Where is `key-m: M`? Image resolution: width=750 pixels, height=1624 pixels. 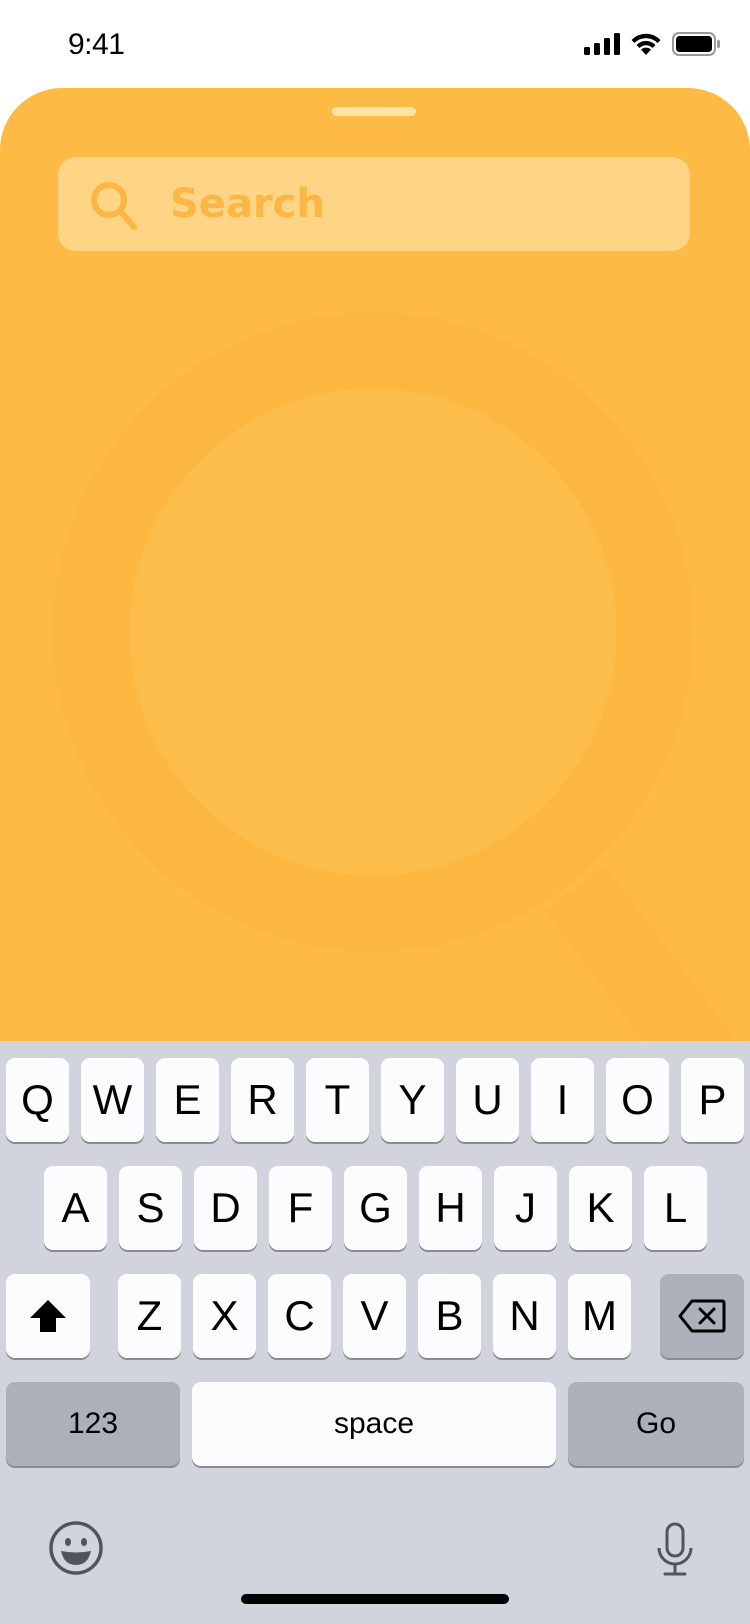
key-m: M is located at coordinates (599, 1316).